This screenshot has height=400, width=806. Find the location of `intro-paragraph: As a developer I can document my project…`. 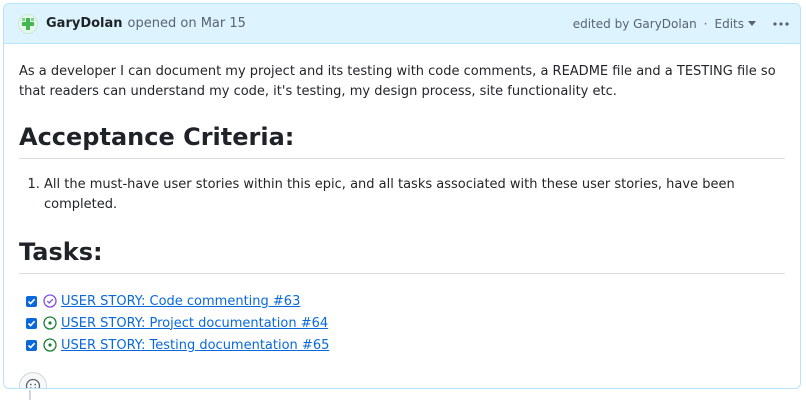

intro-paragraph: As a developer I can document my project… is located at coordinates (397, 81).